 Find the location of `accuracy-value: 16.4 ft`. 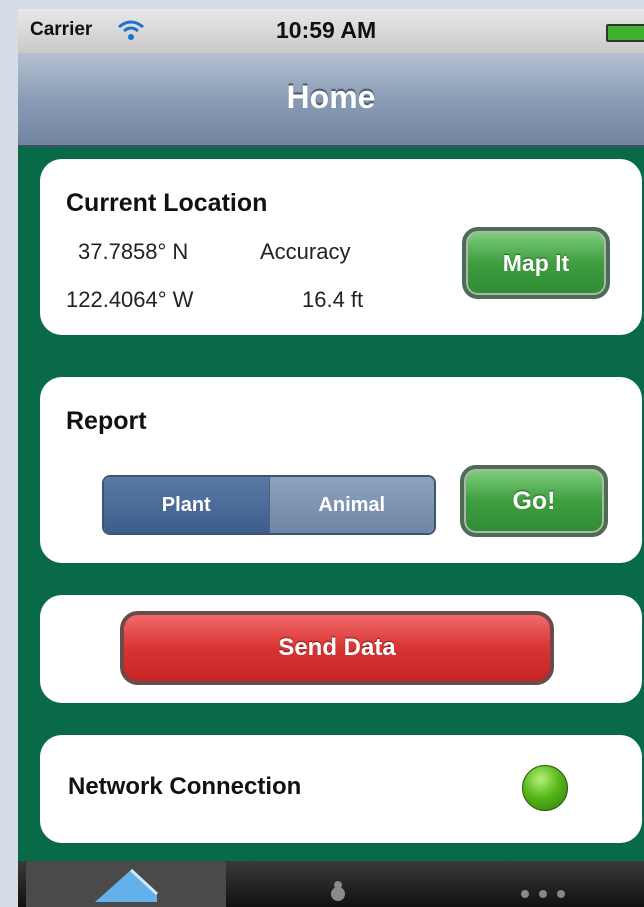

accuracy-value: 16.4 ft is located at coordinates (333, 299).